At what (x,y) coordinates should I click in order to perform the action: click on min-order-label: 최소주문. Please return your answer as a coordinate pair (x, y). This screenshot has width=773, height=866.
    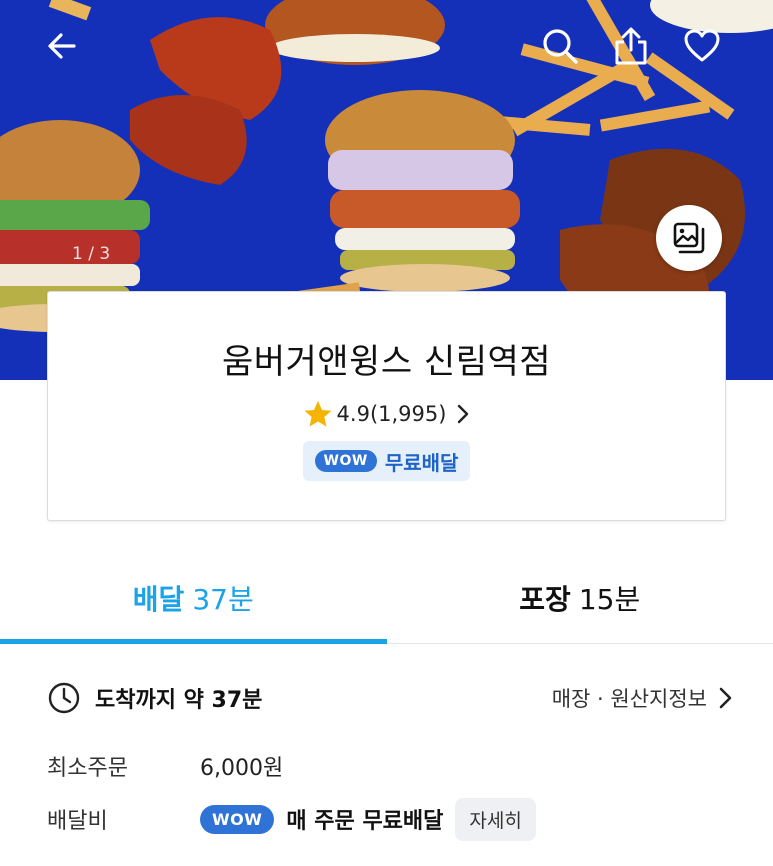
    Looking at the image, I should click on (87, 768).